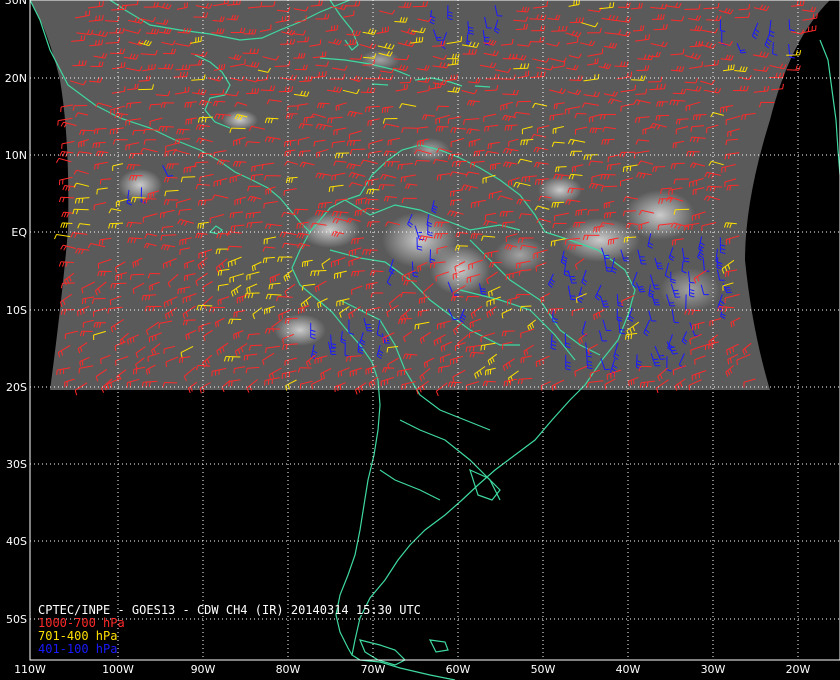 This screenshot has height=680, width=840. Describe the element at coordinates (16, 155) in the screenshot. I see `latitude-label: 10N` at that location.